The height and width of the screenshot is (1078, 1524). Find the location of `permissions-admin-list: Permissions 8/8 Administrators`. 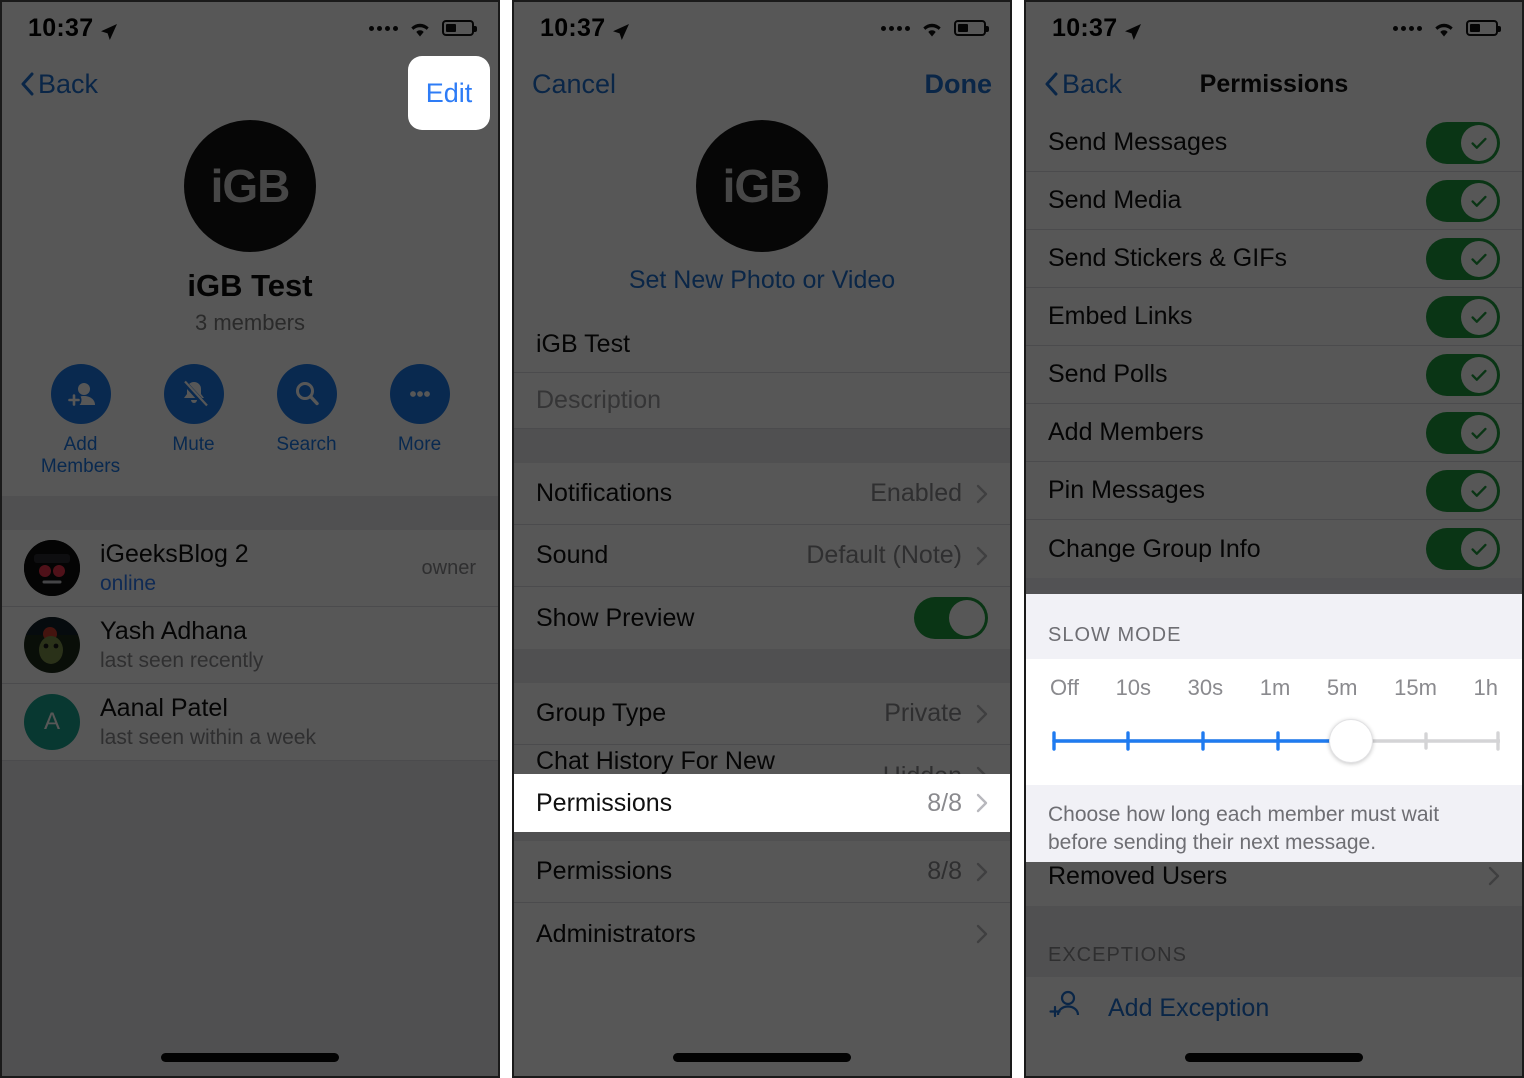

permissions-admin-list: Permissions 8/8 Administrators is located at coordinates (762, 903).